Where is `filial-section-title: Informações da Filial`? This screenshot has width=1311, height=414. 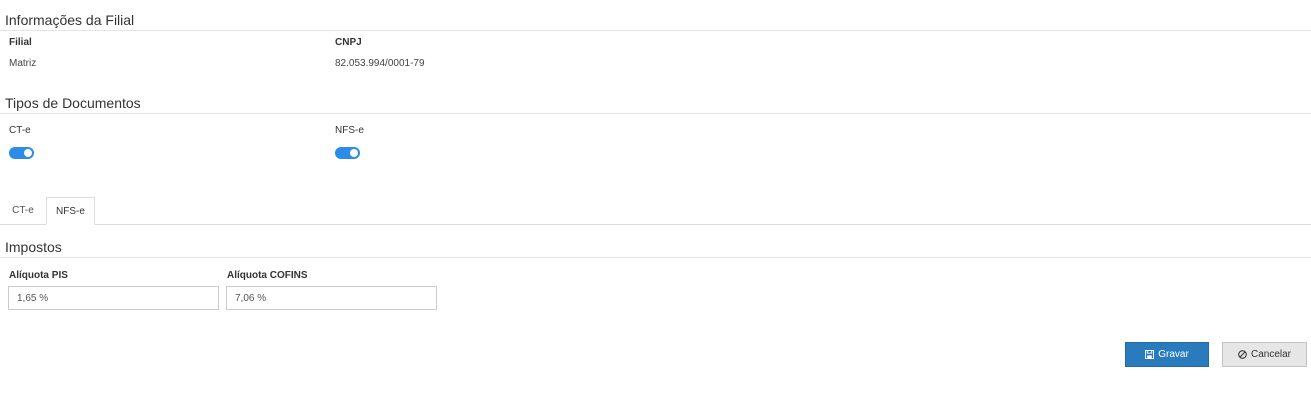
filial-section-title: Informações da Filial is located at coordinates (70, 20).